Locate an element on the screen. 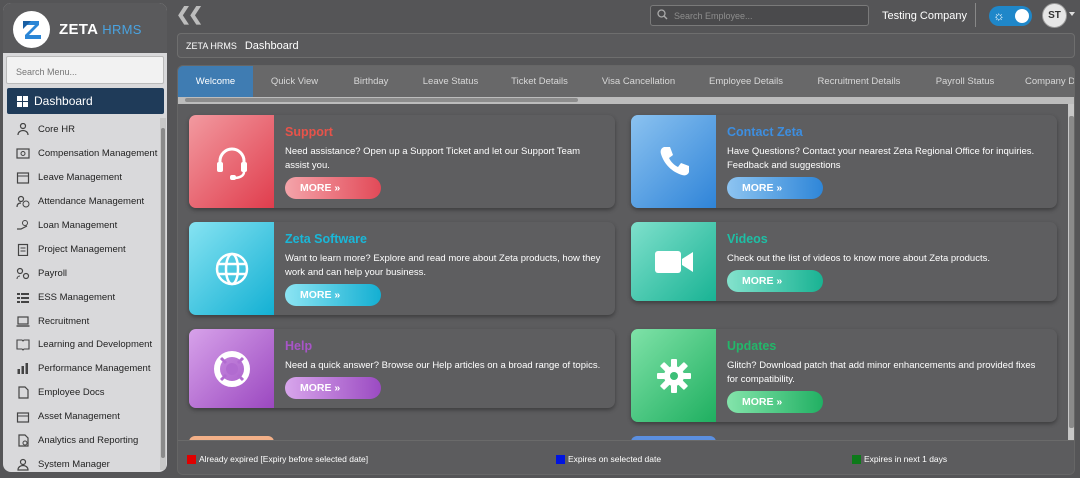 The width and height of the screenshot is (1080, 478). clipboard-icon is located at coordinates (22, 249).